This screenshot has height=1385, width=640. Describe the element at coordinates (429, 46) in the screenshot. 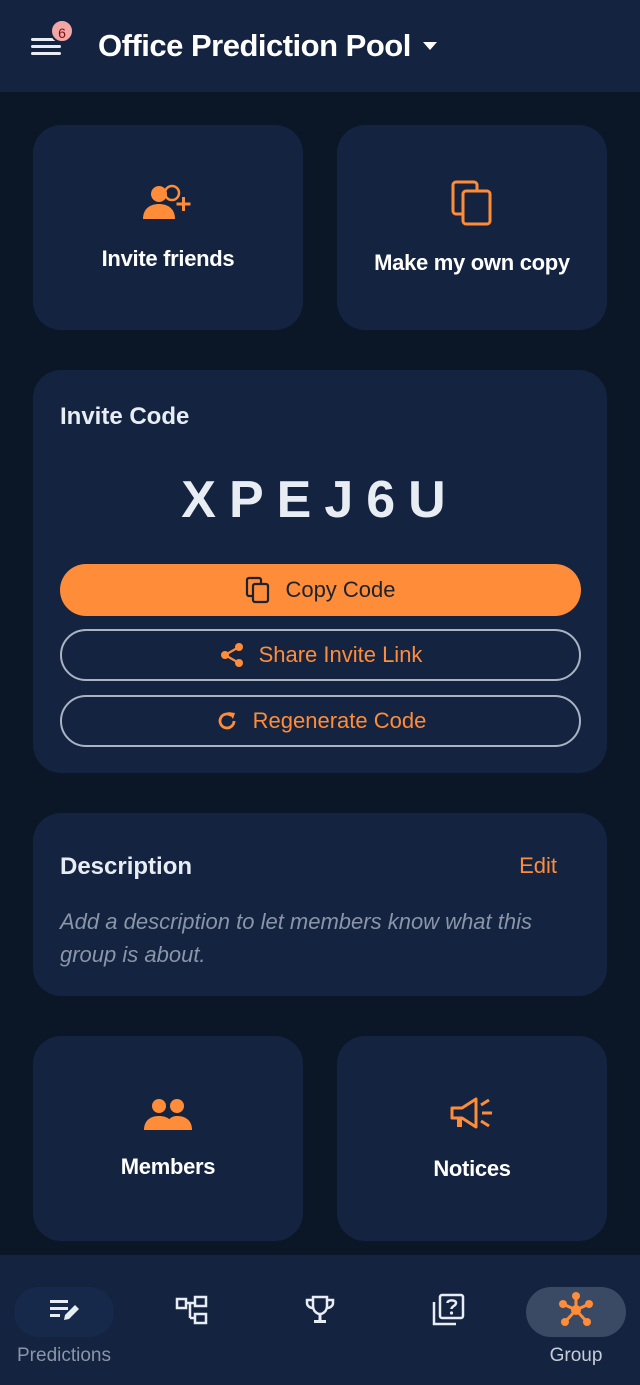

I see `caret-down-icon` at that location.